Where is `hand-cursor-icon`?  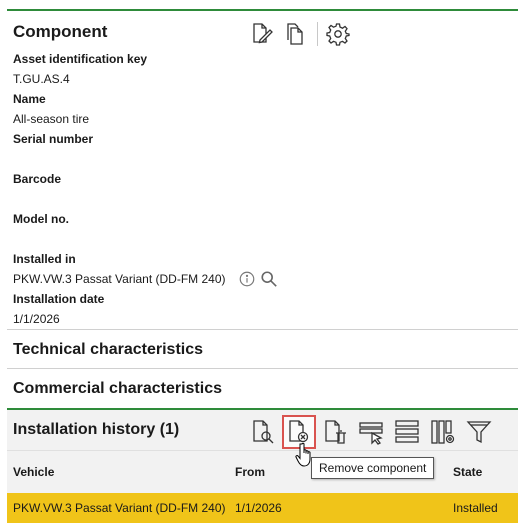 hand-cursor-icon is located at coordinates (303, 454).